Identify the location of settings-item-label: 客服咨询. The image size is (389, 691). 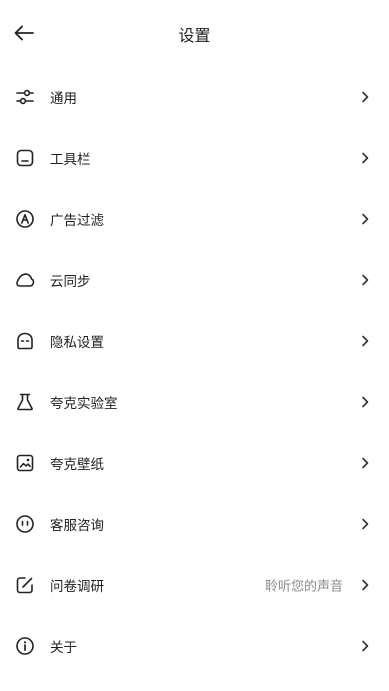
(77, 525).